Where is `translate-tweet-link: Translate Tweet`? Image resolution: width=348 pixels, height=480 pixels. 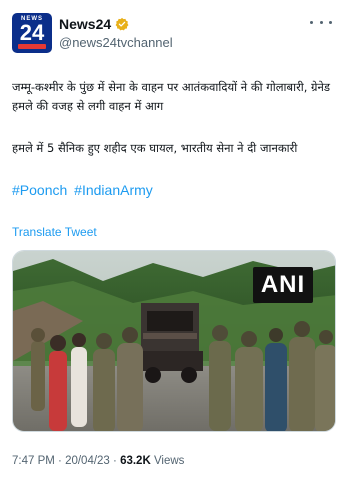
translate-tweet-link: Translate Tweet is located at coordinates (54, 232).